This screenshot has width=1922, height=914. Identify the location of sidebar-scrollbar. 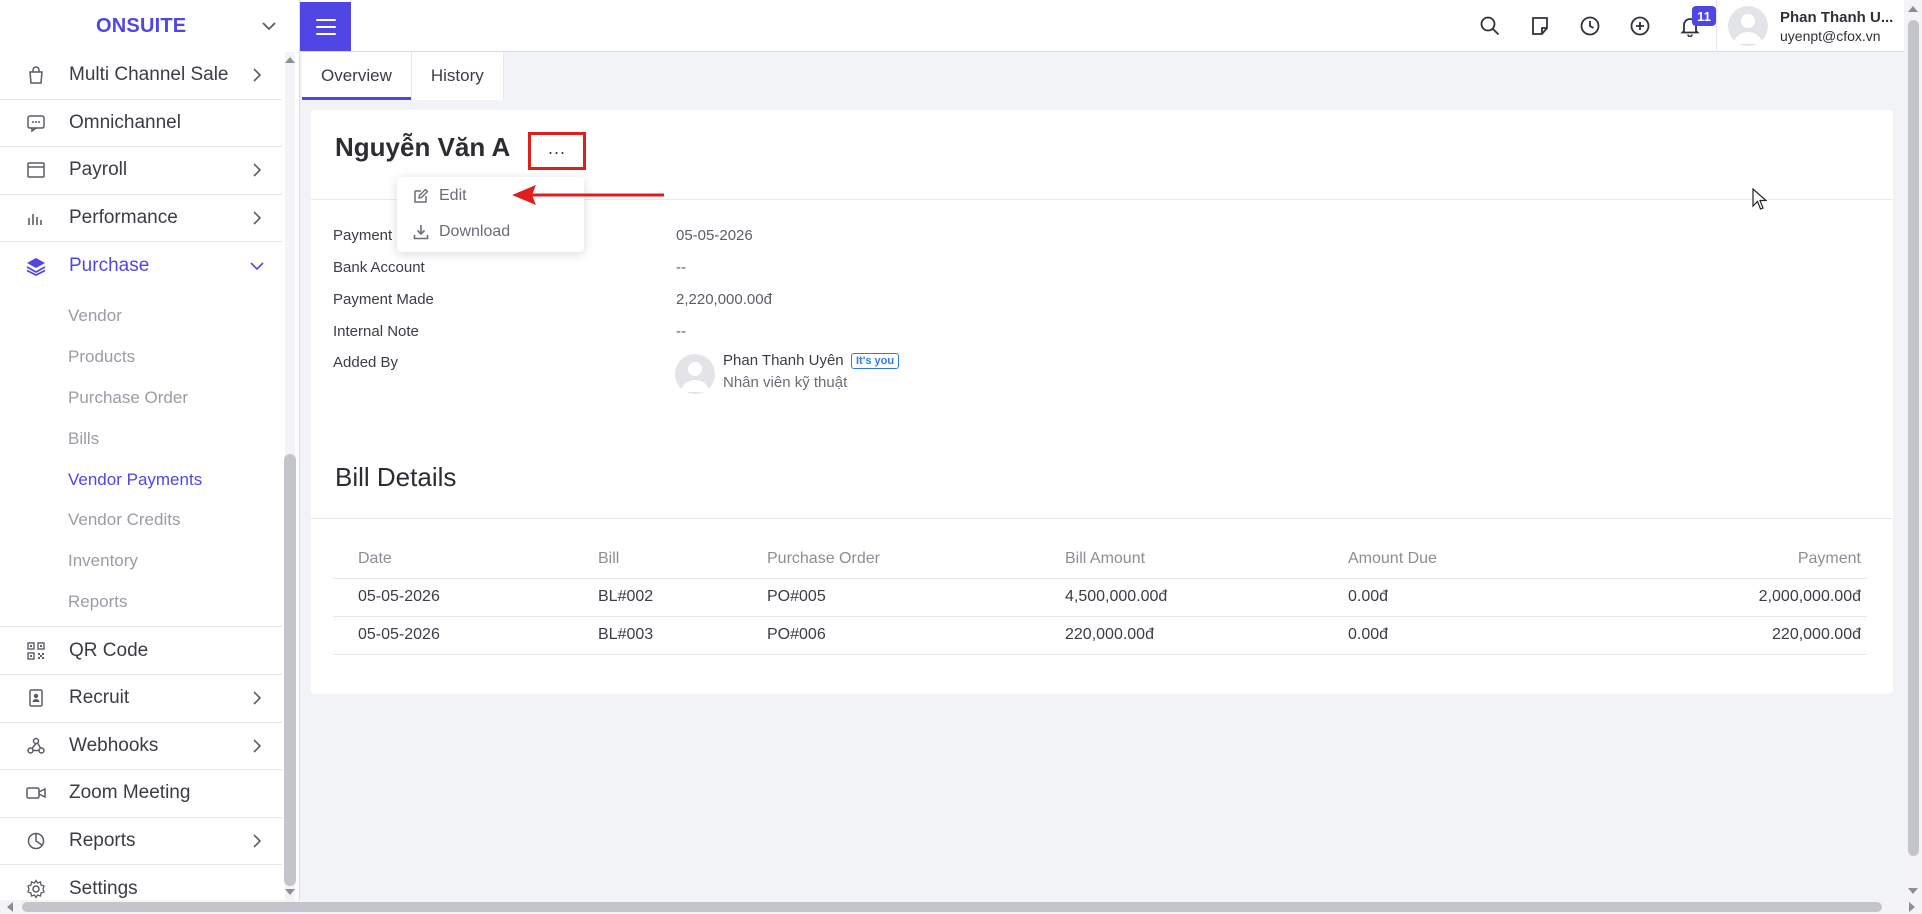
(290, 476).